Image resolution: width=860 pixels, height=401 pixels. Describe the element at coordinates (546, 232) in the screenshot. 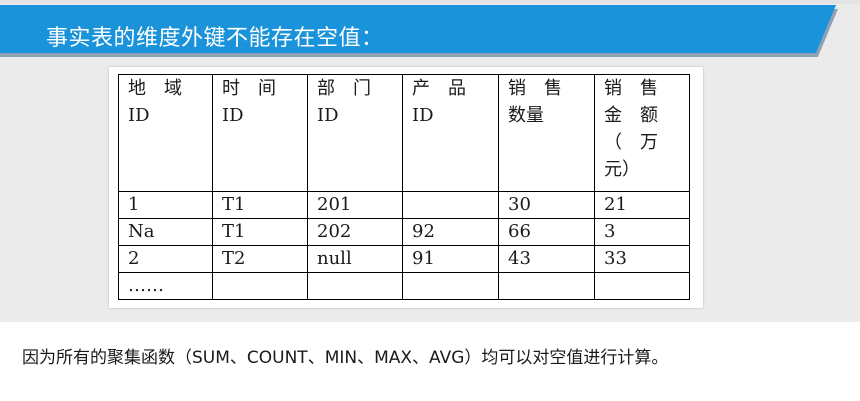

I see `table-cell: 66` at that location.